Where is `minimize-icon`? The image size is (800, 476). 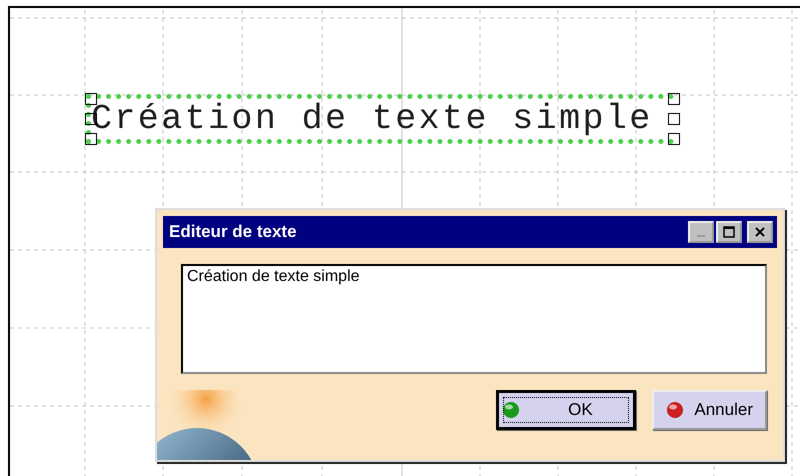
minimize-icon is located at coordinates (701, 236).